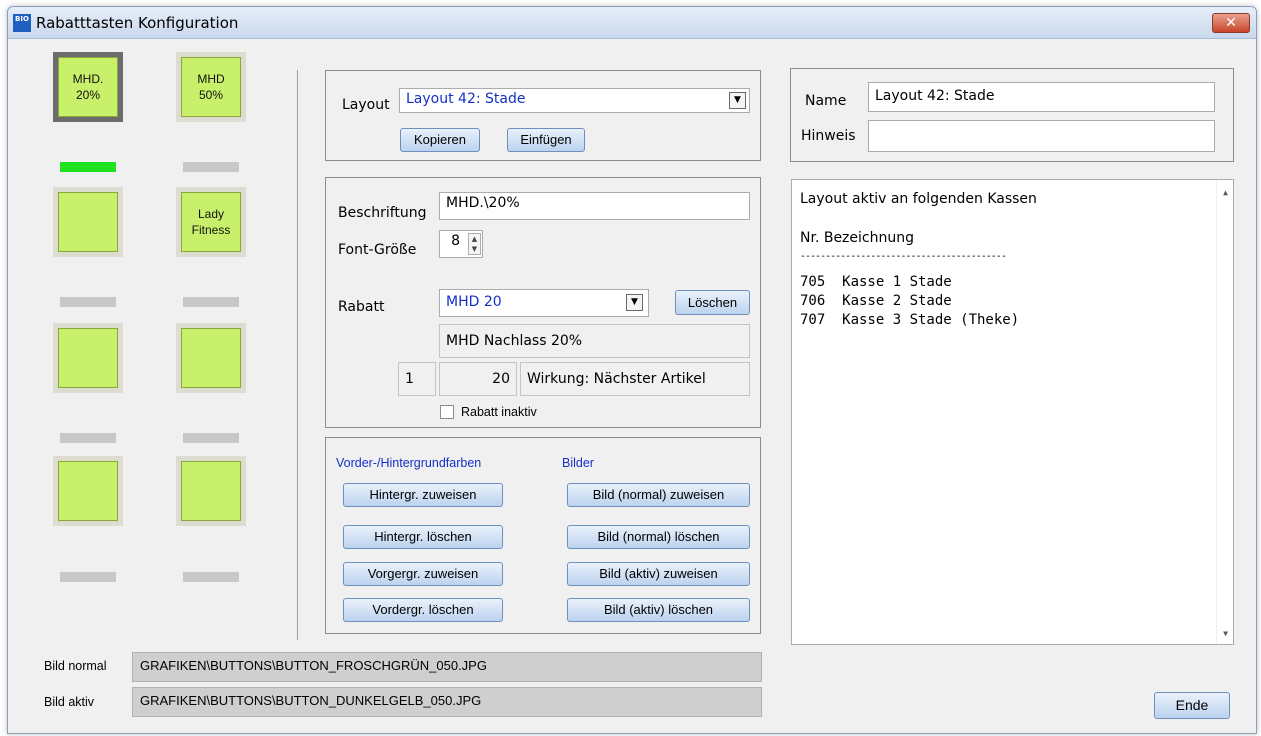 The height and width of the screenshot is (736, 1261). Describe the element at coordinates (658, 537) in the screenshot. I see `image-action-button: Bild (normal) löschen` at that location.